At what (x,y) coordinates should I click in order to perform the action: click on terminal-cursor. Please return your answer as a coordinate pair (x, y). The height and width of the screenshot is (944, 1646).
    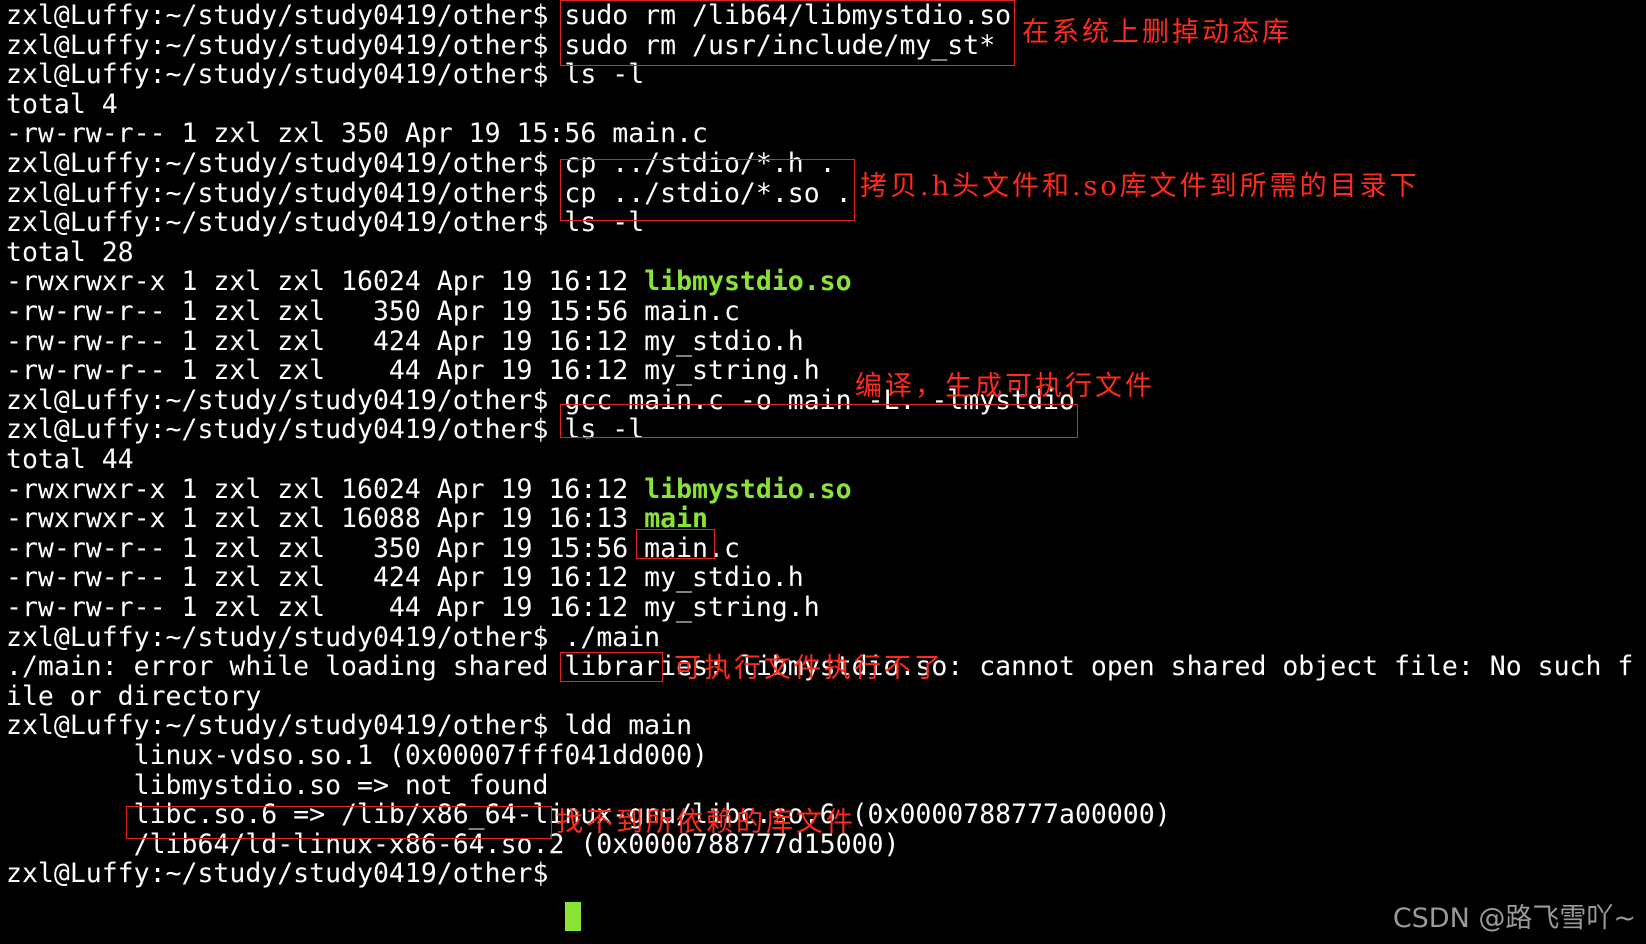
    Looking at the image, I should click on (573, 916).